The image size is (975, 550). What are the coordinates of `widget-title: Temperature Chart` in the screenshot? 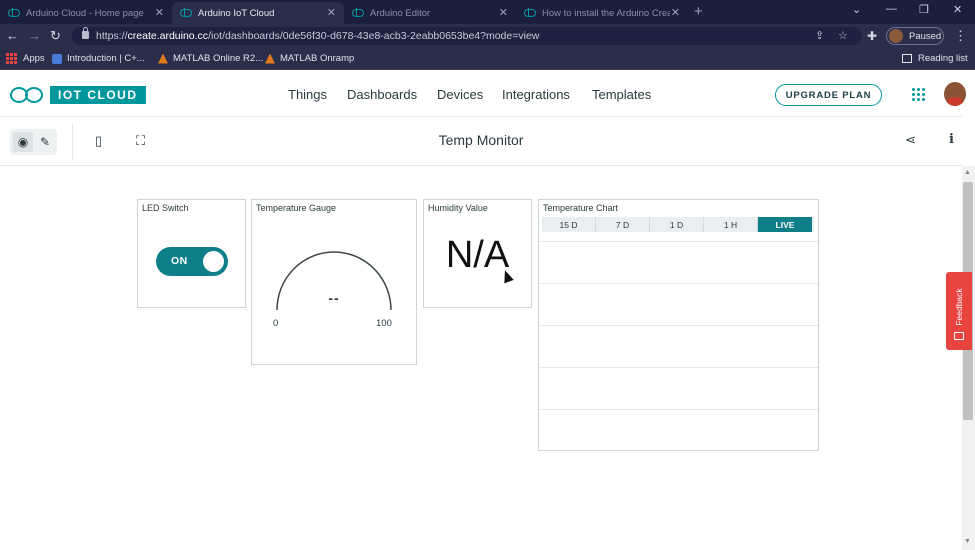 It's located at (581, 208).